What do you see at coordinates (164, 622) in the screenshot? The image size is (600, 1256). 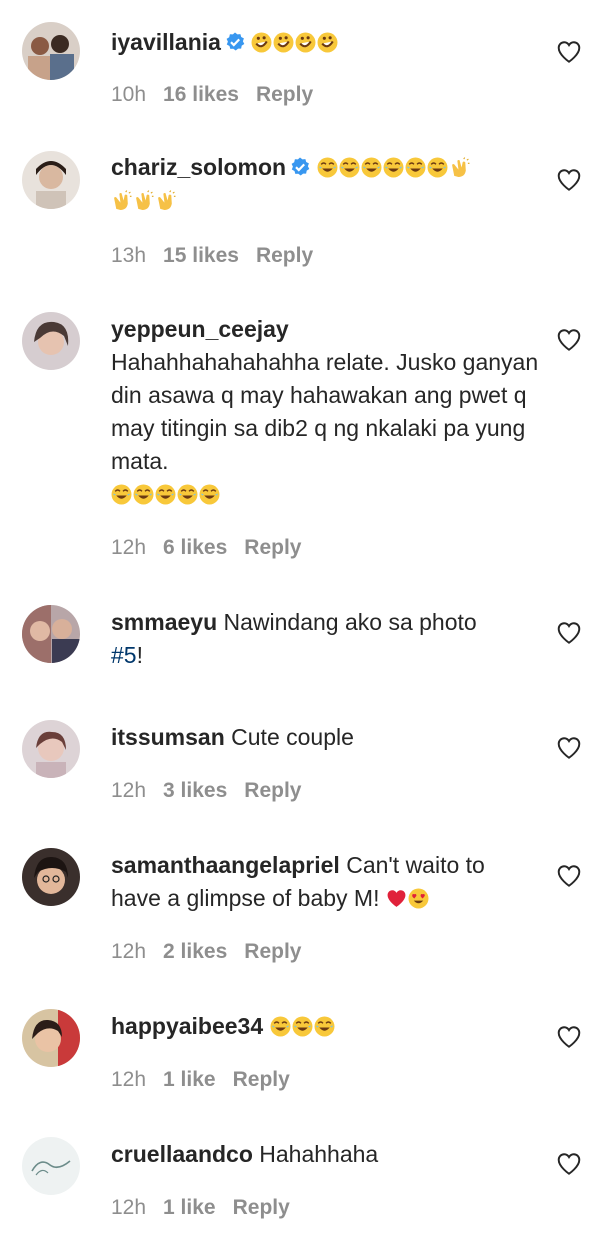 I see `username: smmaeyu` at bounding box center [164, 622].